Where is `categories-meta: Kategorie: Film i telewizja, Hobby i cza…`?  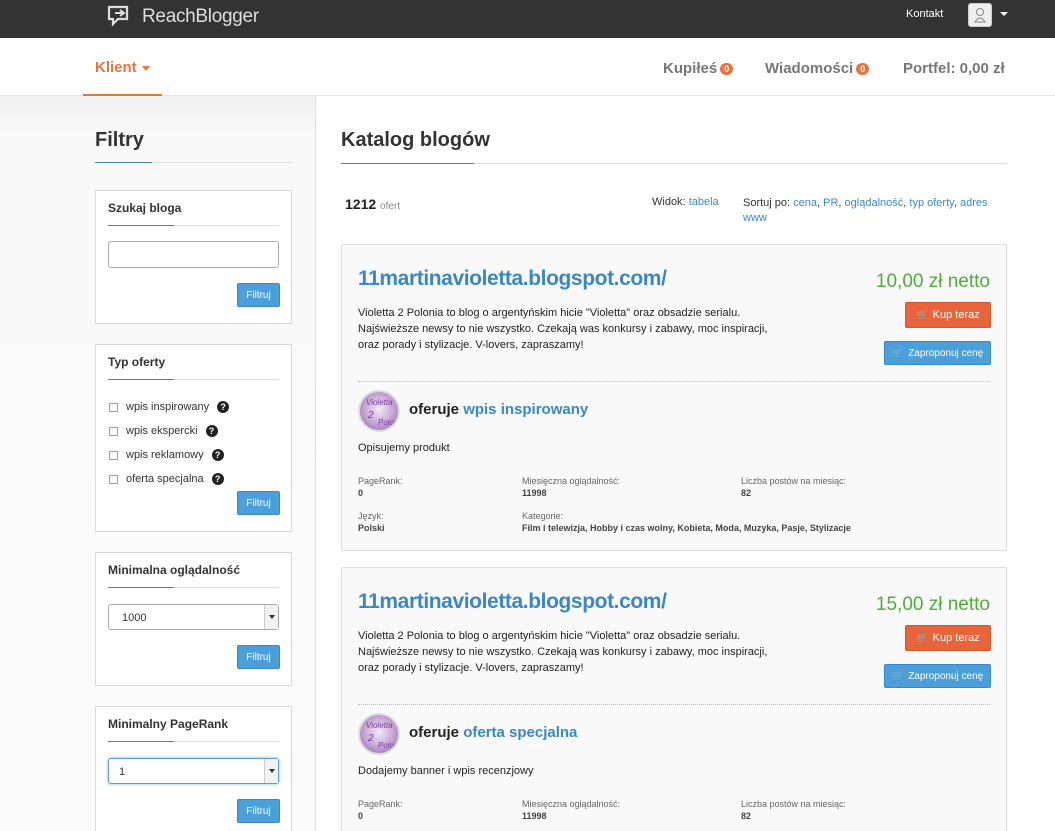
categories-meta: Kategorie: Film i telewizja, Hobby i cza… is located at coordinates (686, 522).